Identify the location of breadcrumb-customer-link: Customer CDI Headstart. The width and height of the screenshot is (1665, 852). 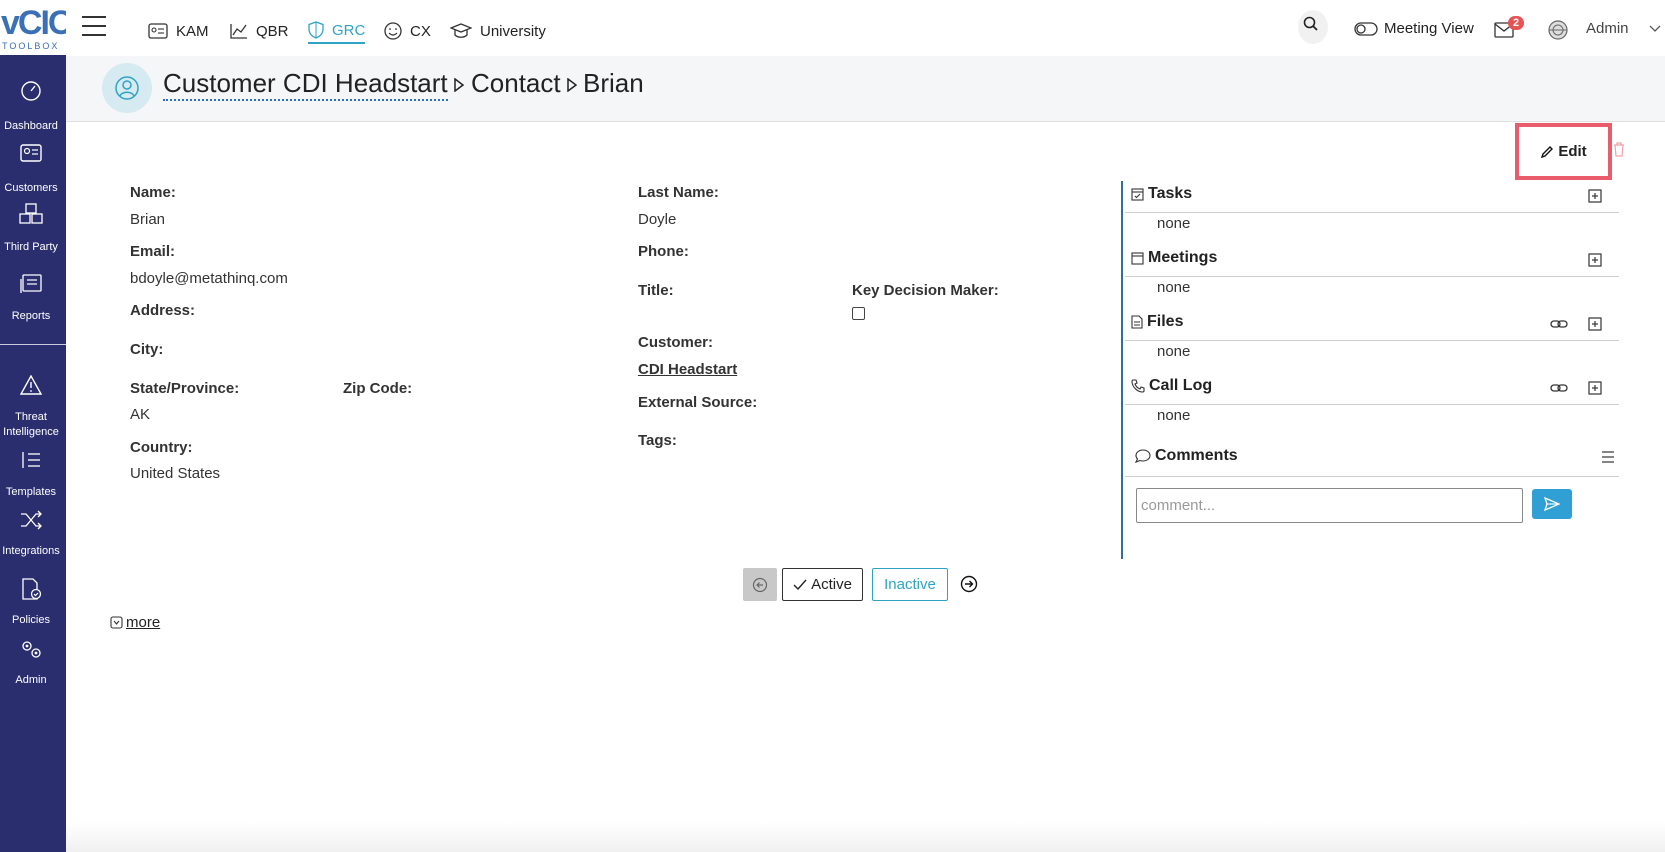
(305, 84).